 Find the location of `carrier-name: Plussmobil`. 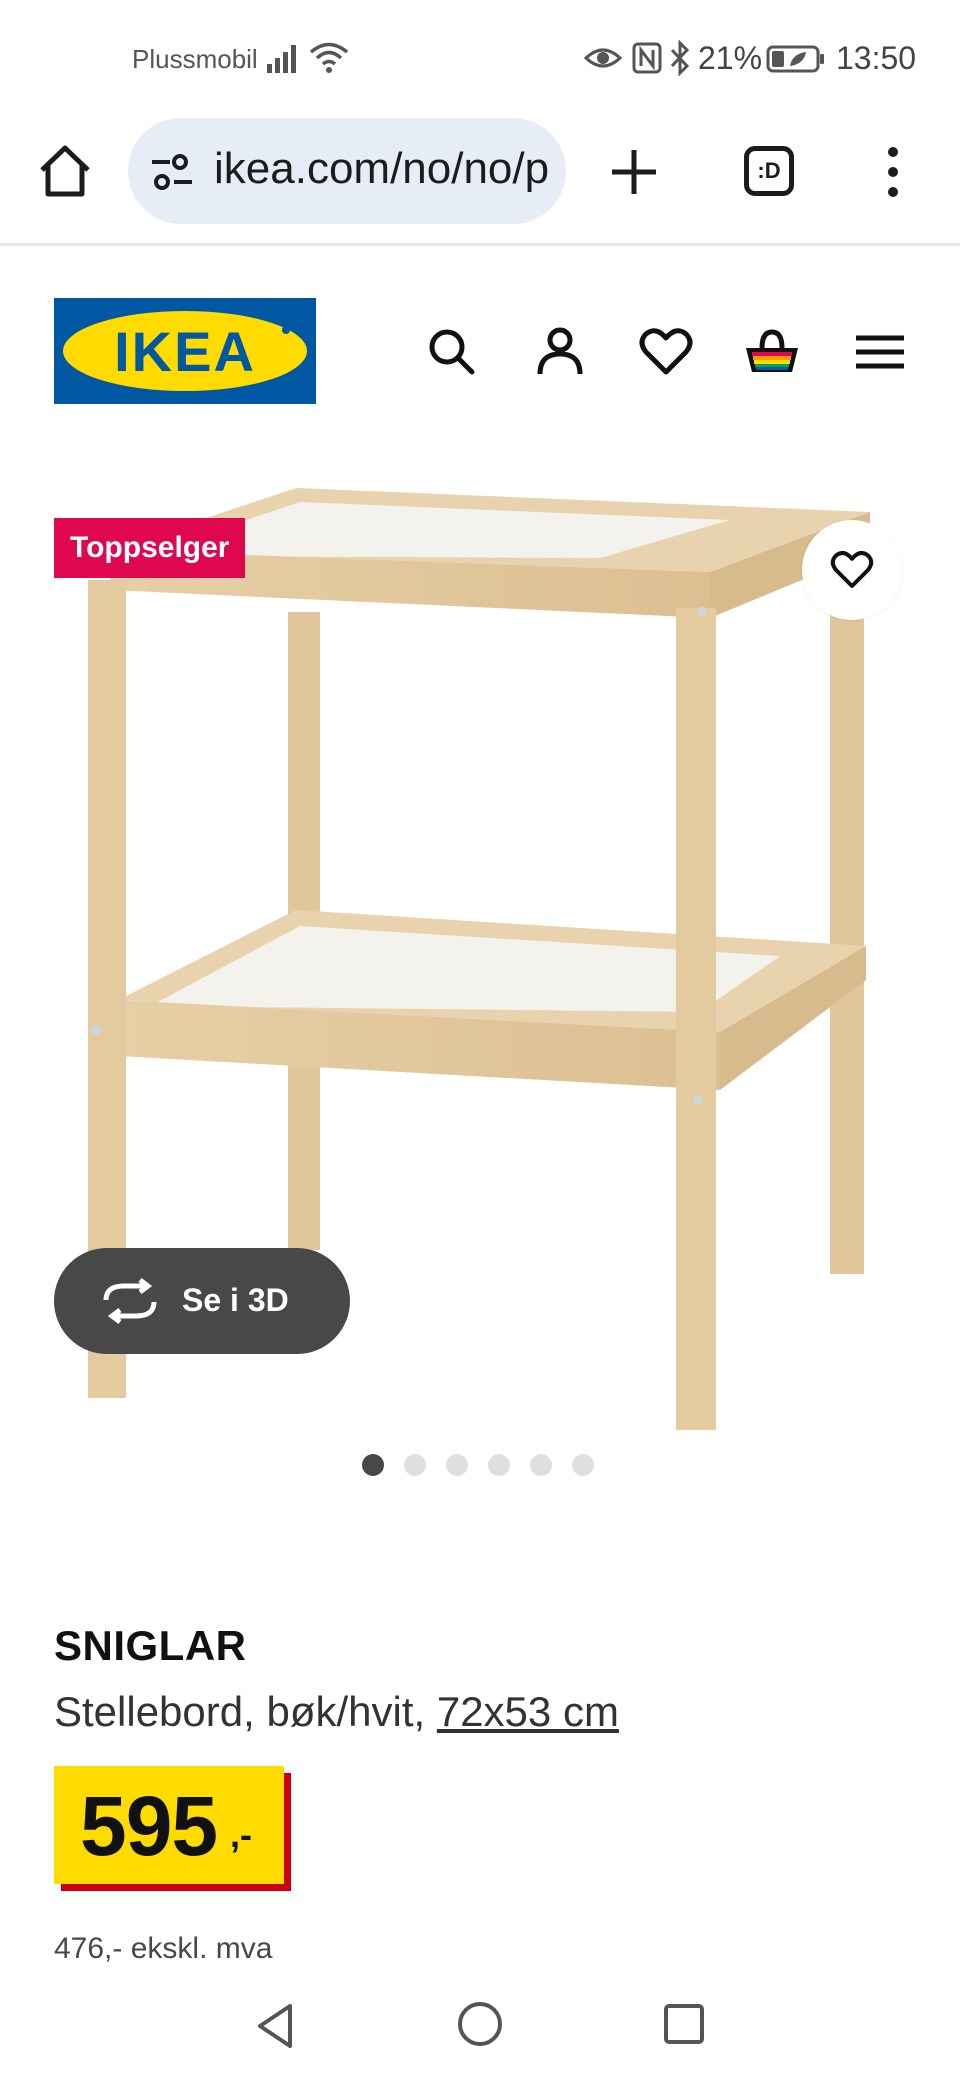

carrier-name: Plussmobil is located at coordinates (195, 59).